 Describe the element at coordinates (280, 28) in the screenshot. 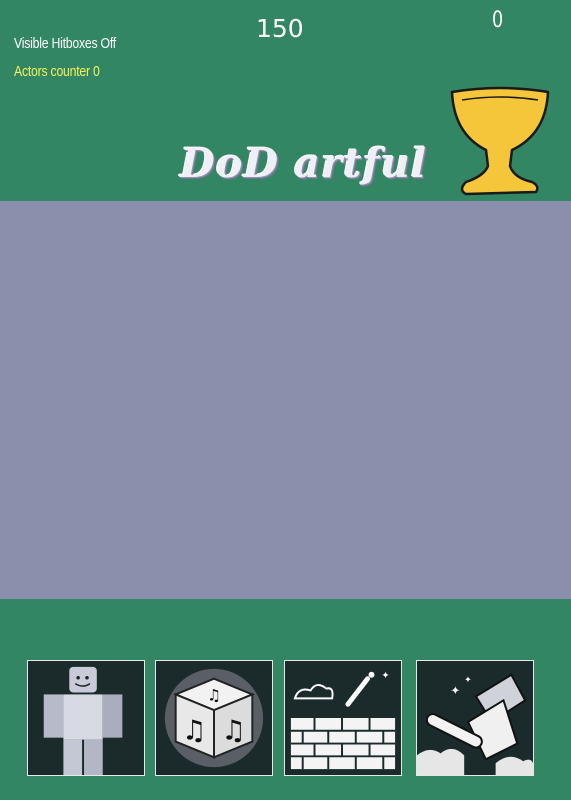

I see `score-counter: 150` at that location.